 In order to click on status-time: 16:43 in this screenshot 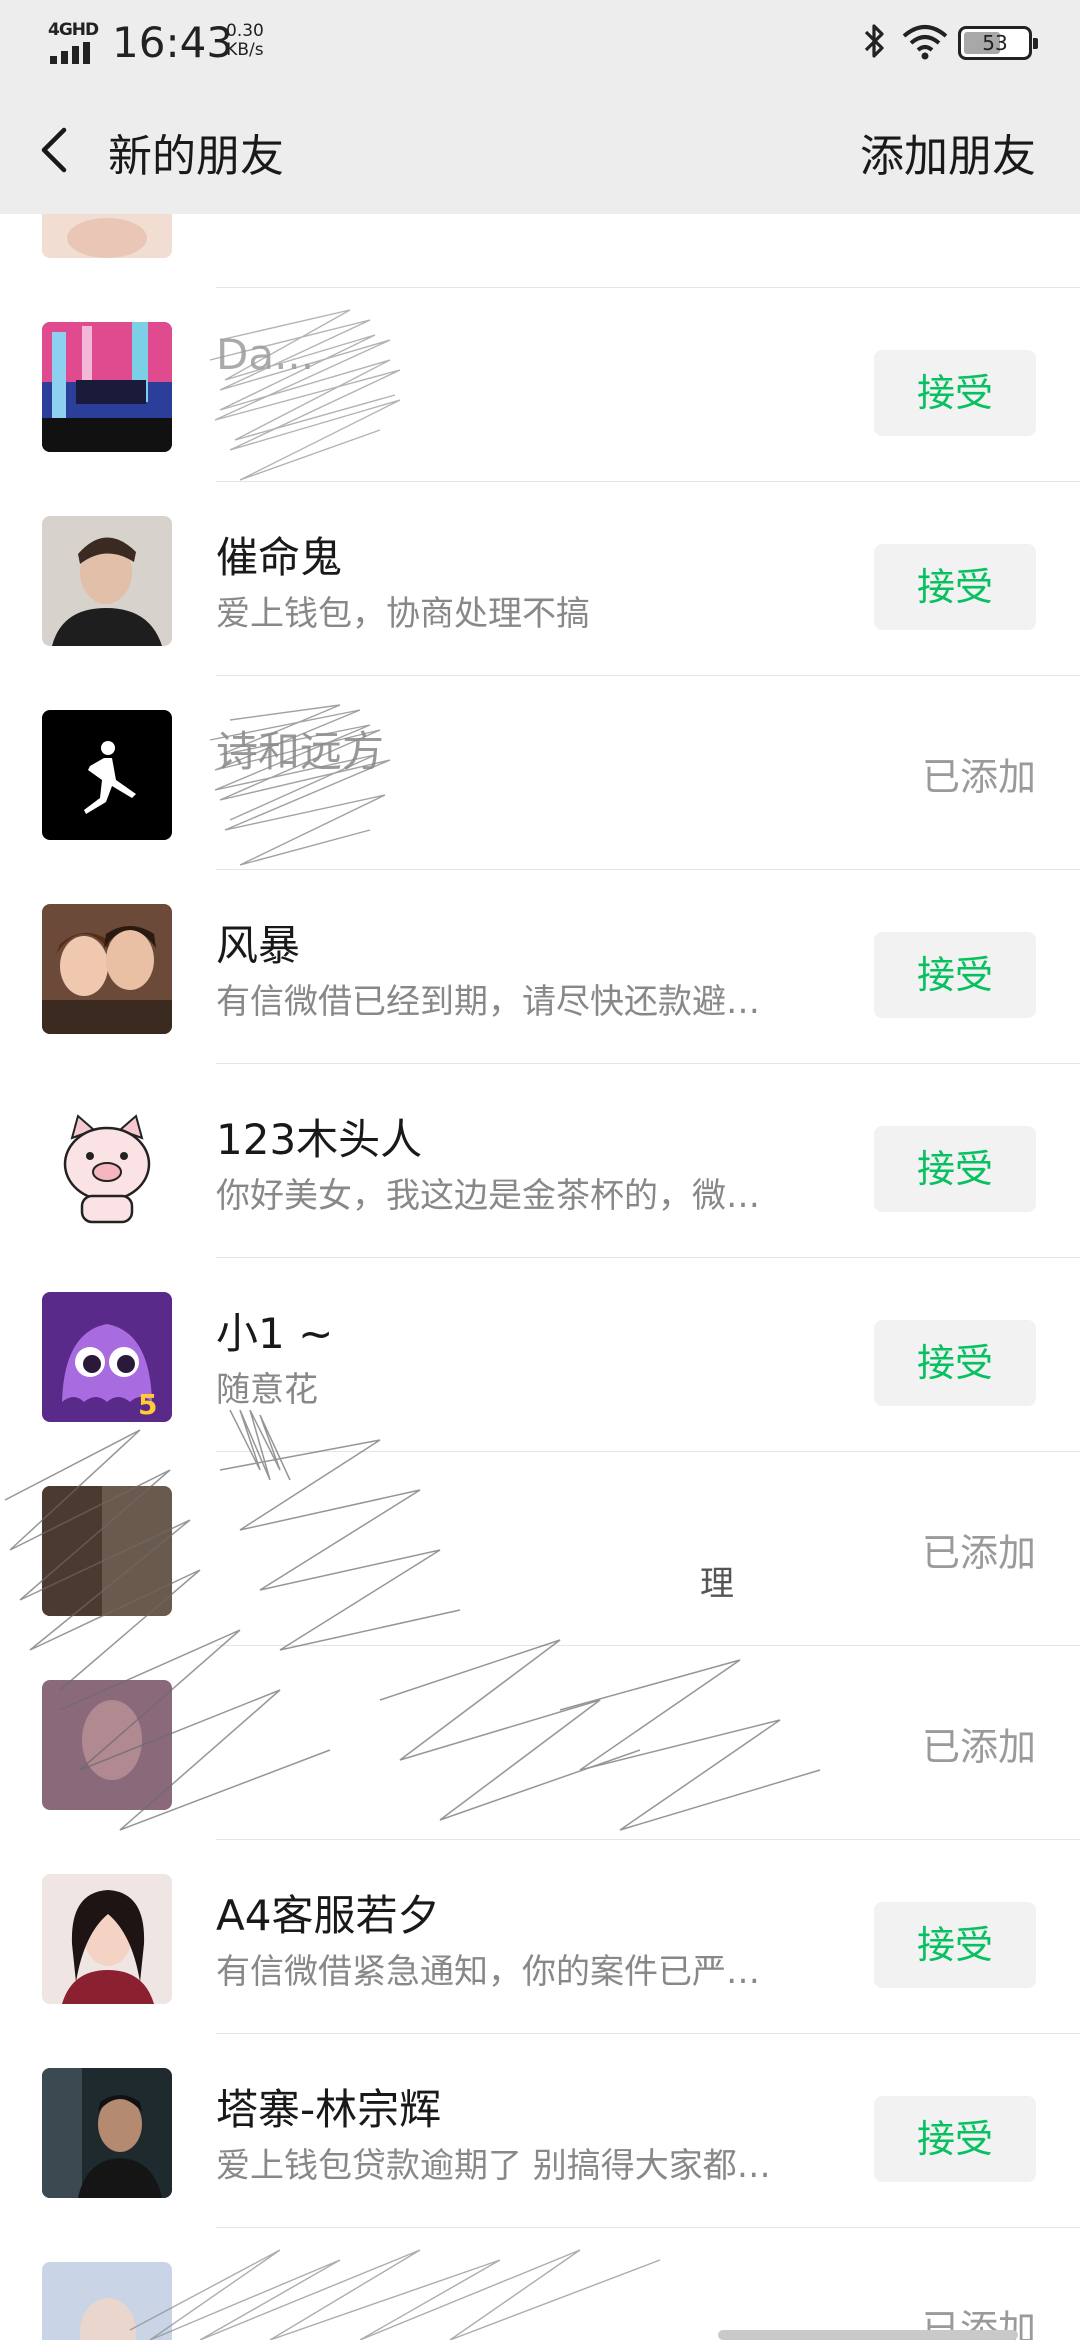, I will do `click(173, 42)`.